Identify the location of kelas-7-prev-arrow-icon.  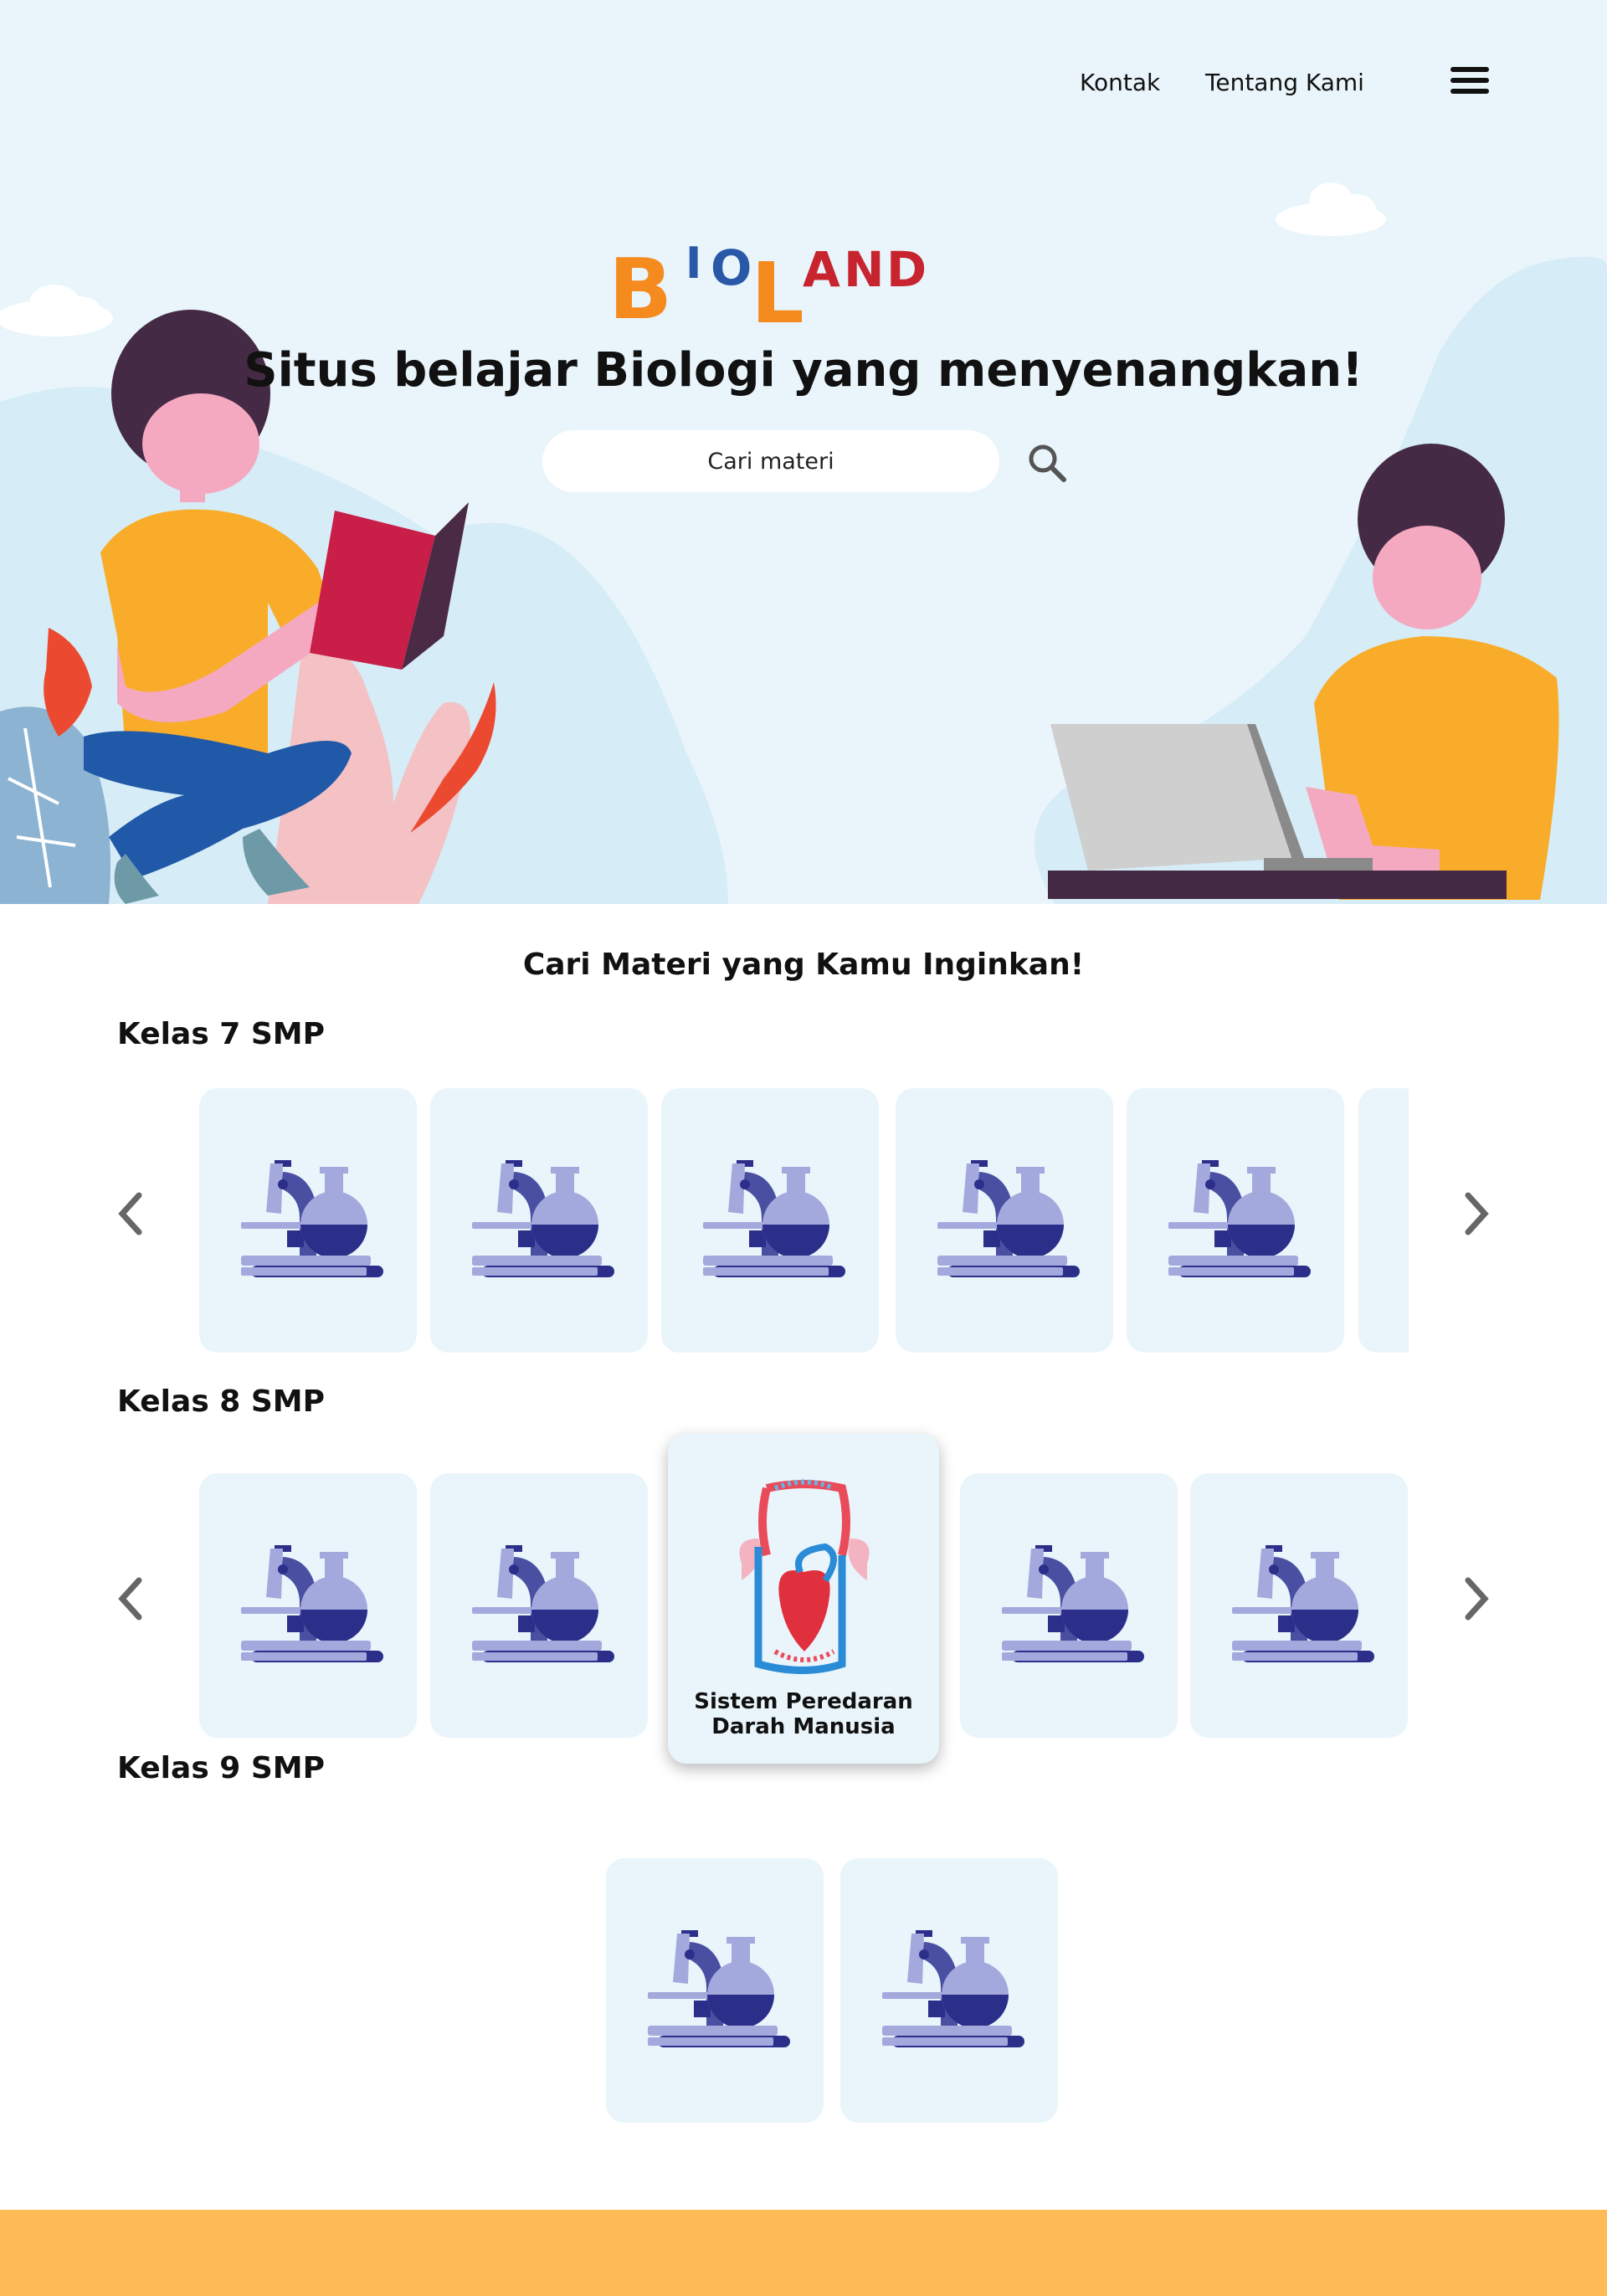
(130, 1214).